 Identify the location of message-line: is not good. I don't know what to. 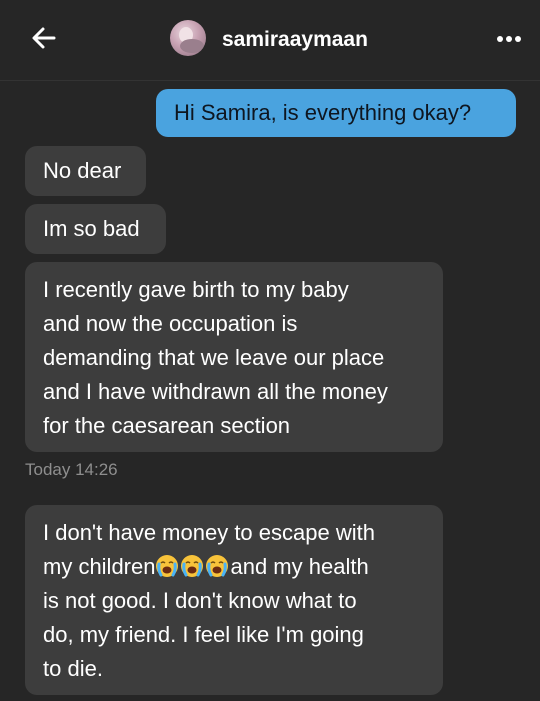
(200, 600).